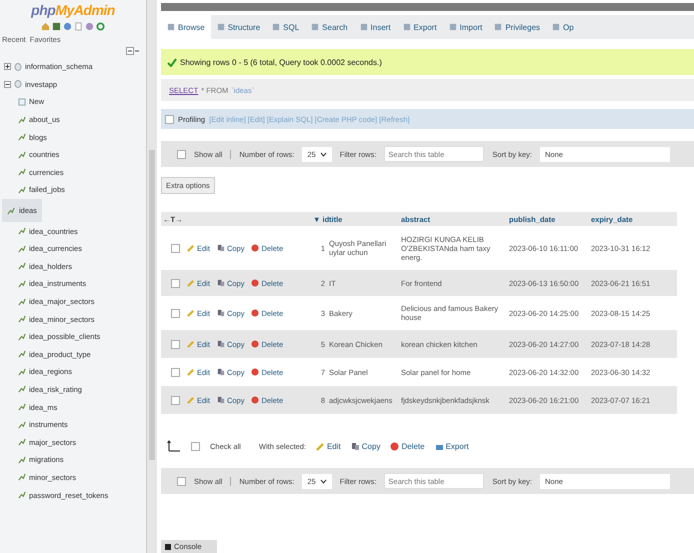  Describe the element at coordinates (407, 446) in the screenshot. I see `delete-button: Delete` at that location.